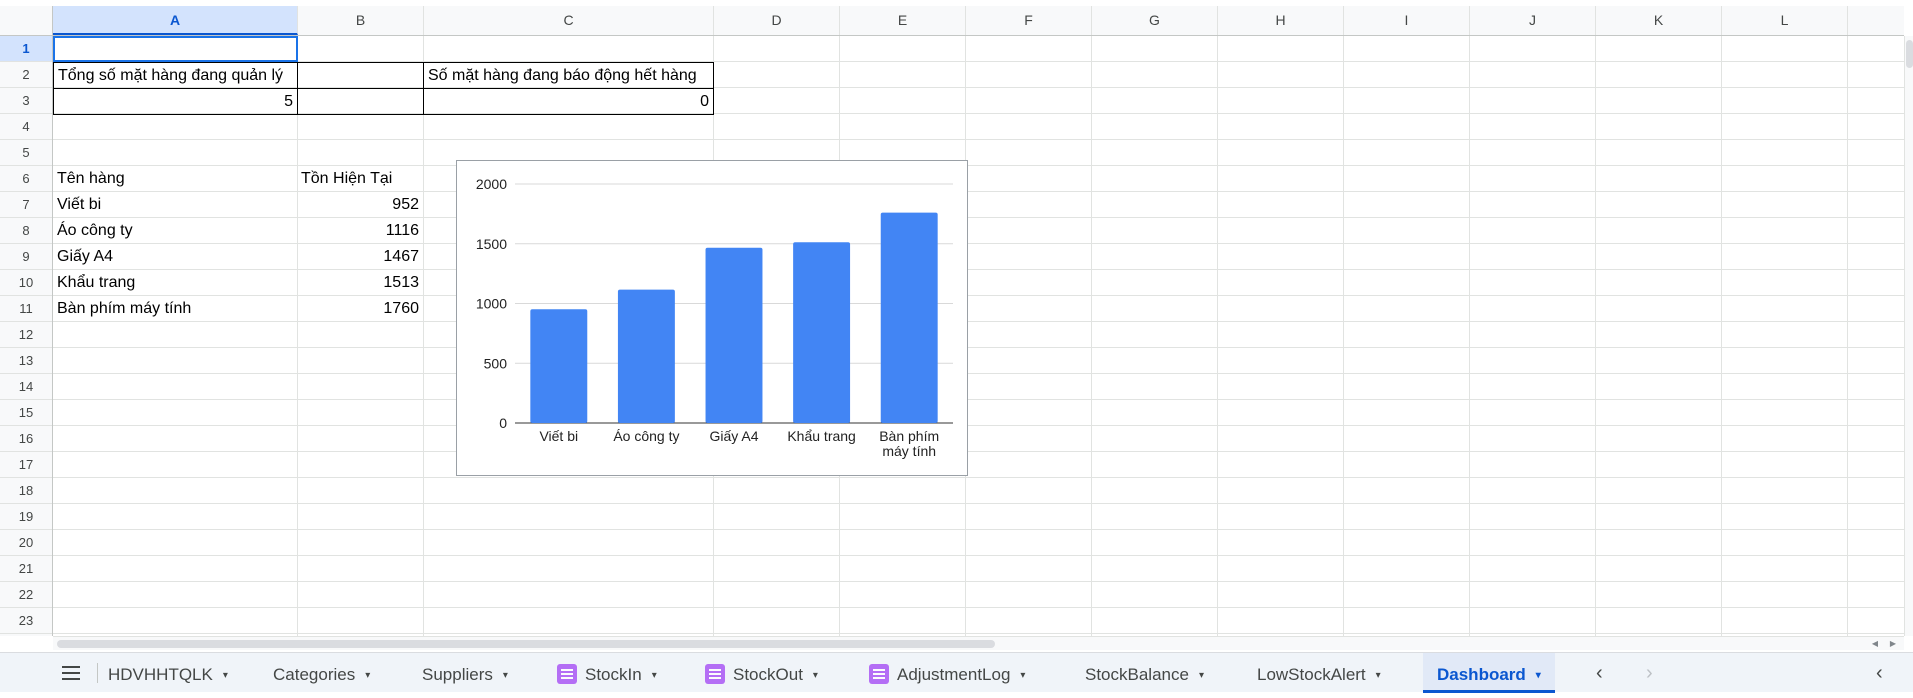 The width and height of the screenshot is (1913, 698). Describe the element at coordinates (175, 49) in the screenshot. I see `selected-cell-a1` at that location.